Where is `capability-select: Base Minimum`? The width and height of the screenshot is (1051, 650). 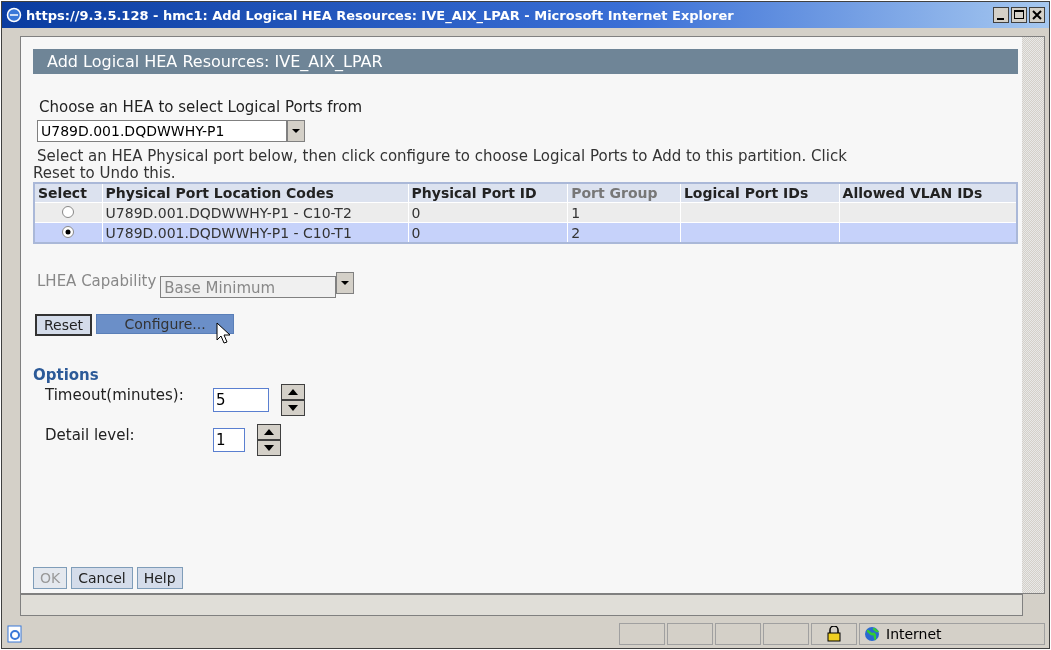
capability-select: Base Minimum is located at coordinates (248, 287).